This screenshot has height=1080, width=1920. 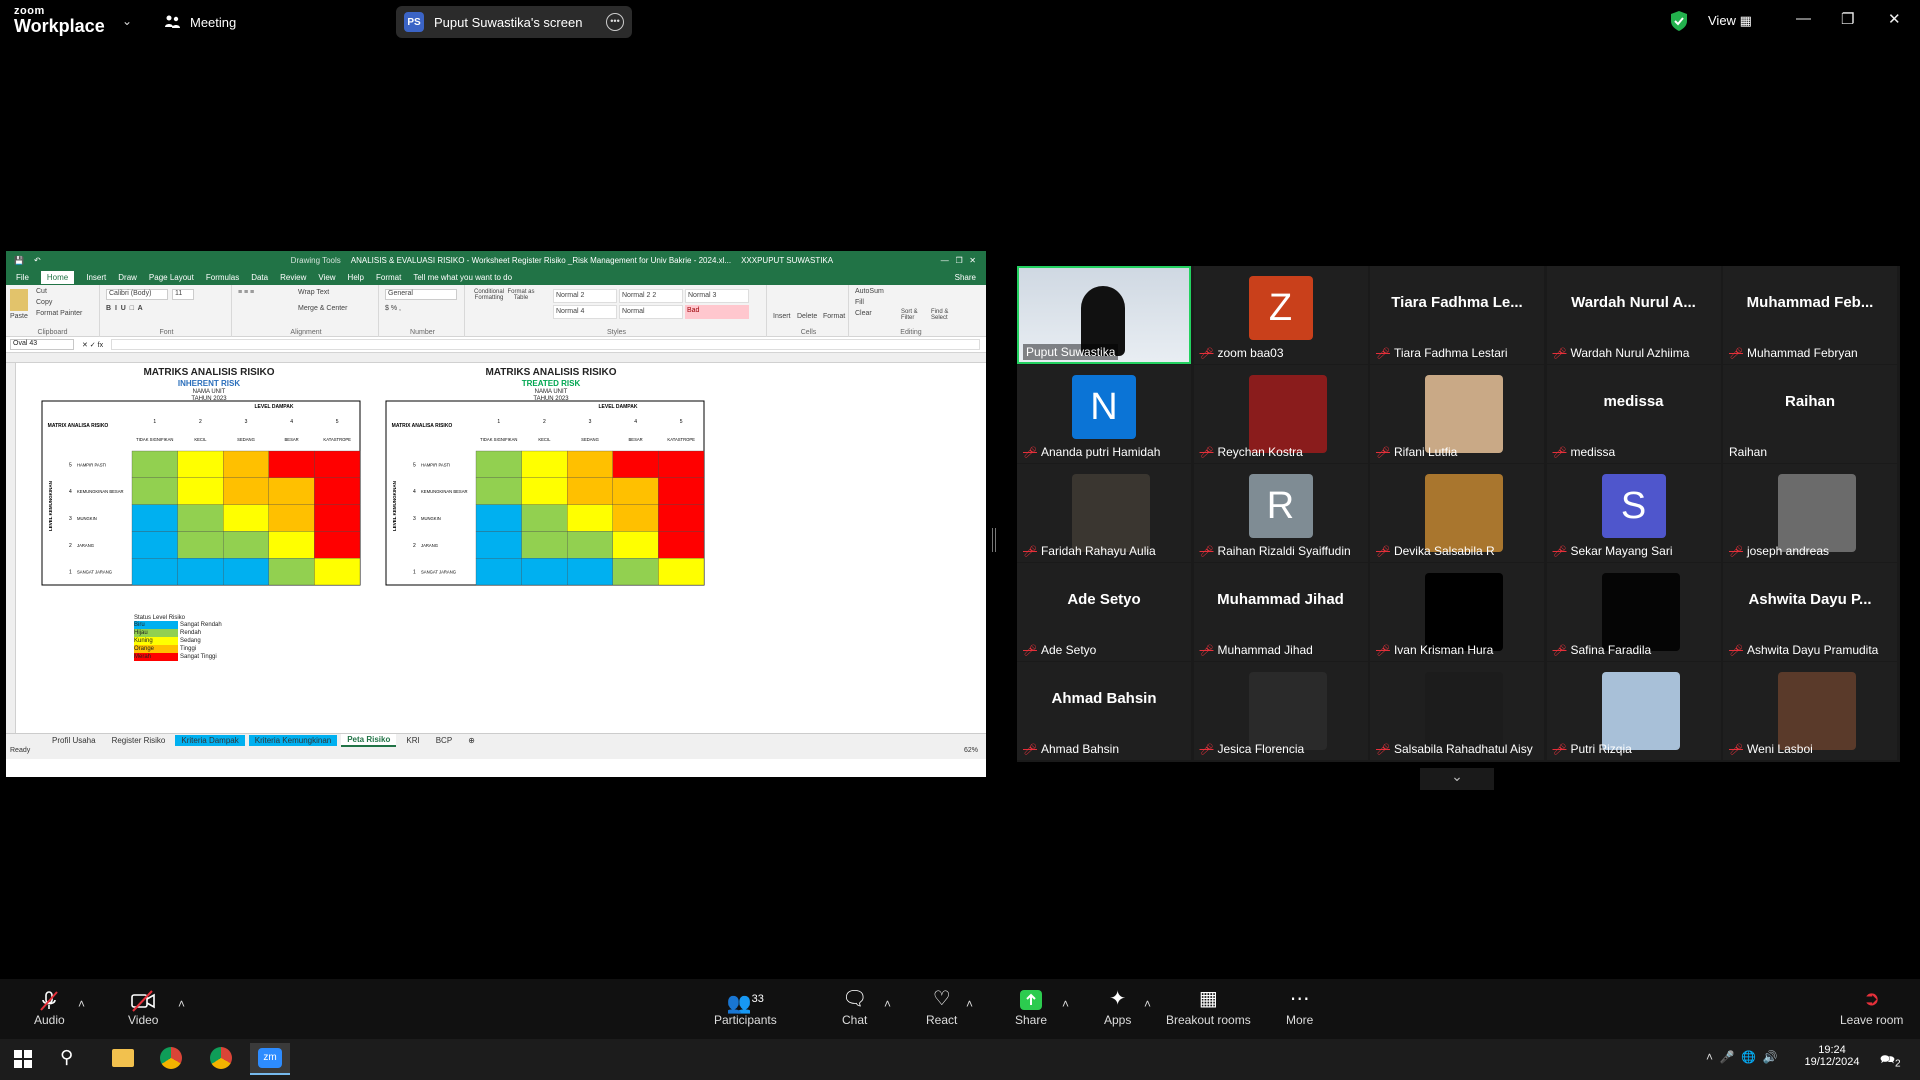 I want to click on sheet-tab-kri: KRI, so click(x=412, y=740).